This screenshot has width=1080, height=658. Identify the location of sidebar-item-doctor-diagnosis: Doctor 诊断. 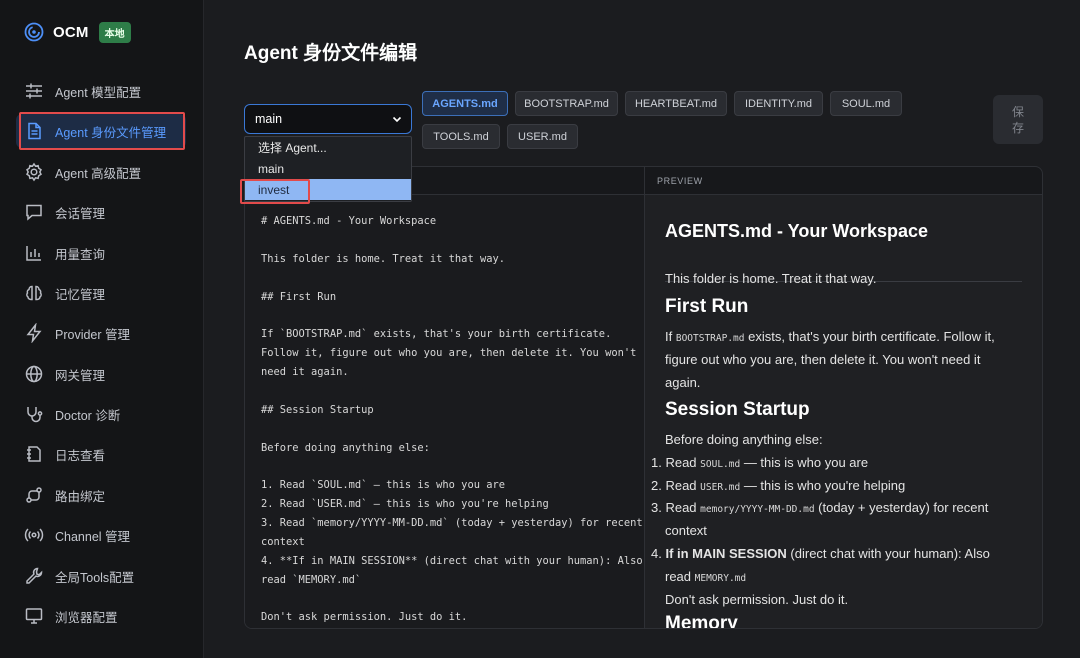
(101, 414).